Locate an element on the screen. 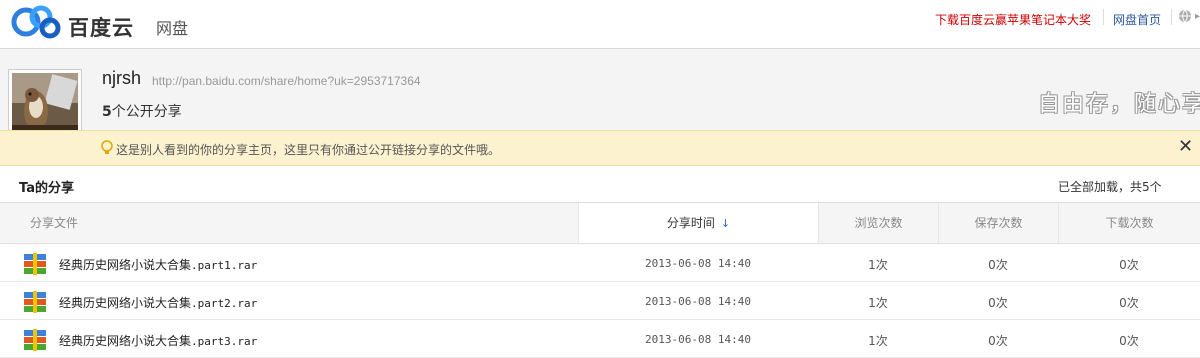  promo-link: 下载百度云赢苹果笔记本大奖 is located at coordinates (1013, 19).